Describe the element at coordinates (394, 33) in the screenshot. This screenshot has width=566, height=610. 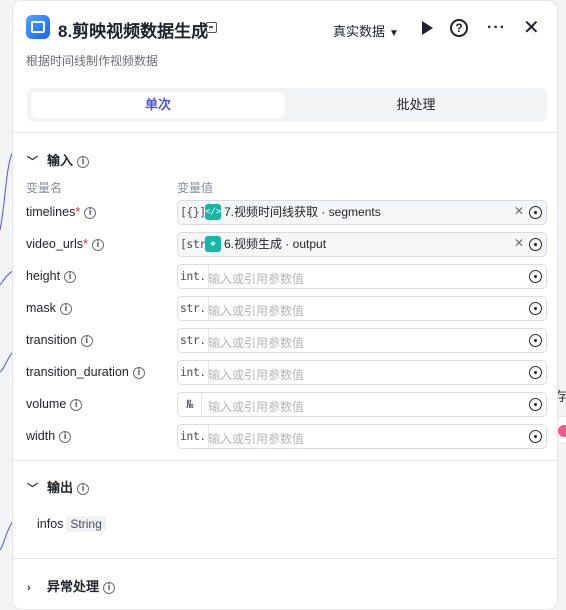
I see `caret-down-icon: ▼` at that location.